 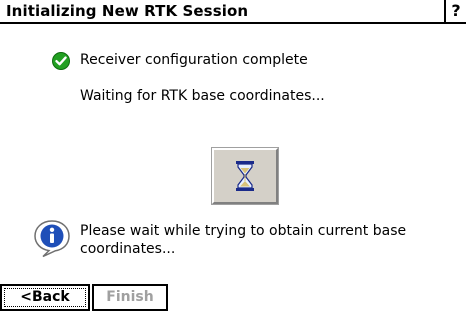 I want to click on busy-indicator, so click(x=245, y=176).